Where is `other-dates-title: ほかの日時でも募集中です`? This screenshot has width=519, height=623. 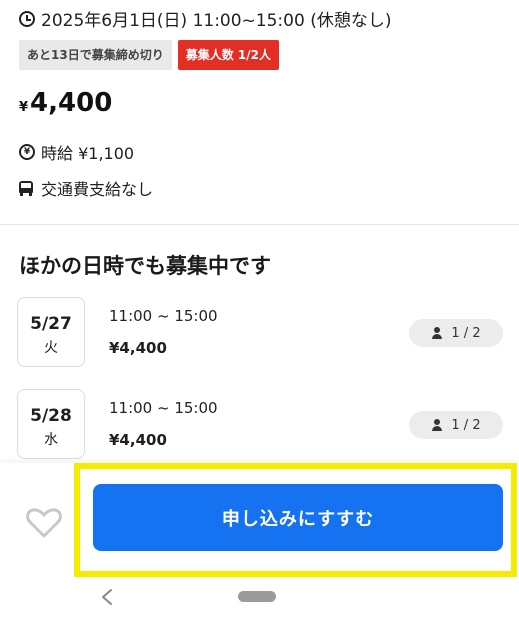
other-dates-title: ほかの日時でも募集中です is located at coordinates (145, 266).